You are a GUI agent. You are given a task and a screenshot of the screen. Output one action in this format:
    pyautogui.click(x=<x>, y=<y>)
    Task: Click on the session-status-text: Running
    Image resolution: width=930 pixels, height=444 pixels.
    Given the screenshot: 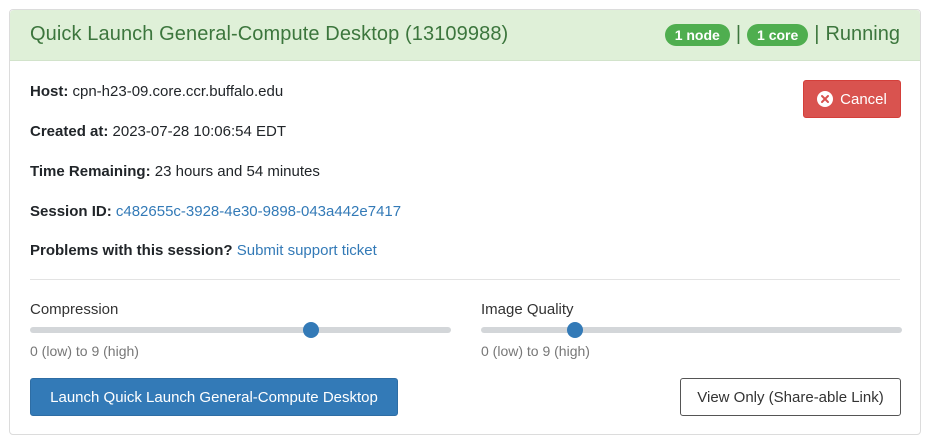 What is the action you would take?
    pyautogui.click(x=862, y=34)
    